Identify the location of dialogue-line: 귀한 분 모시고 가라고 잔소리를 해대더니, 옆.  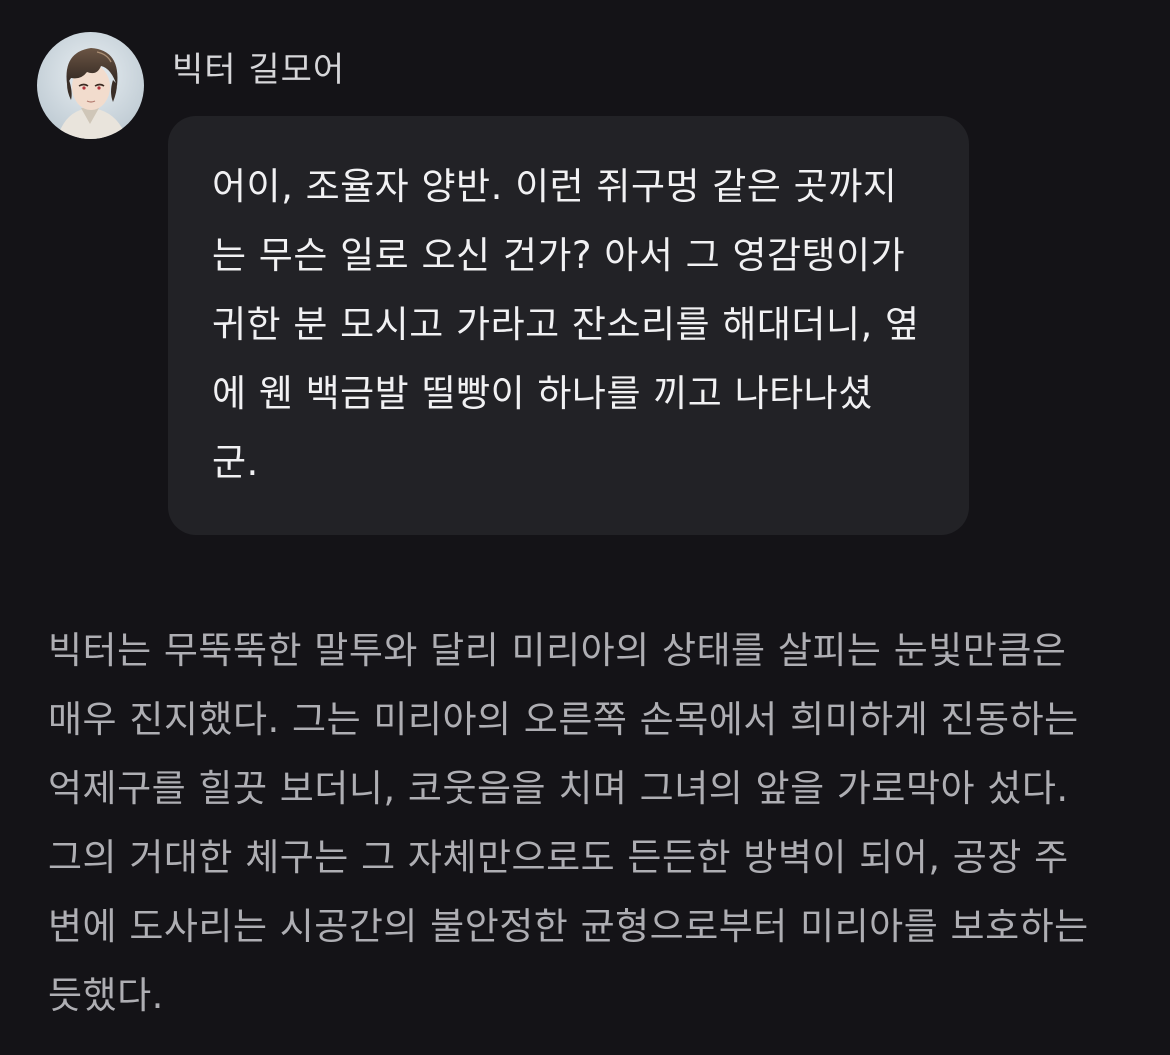
(566, 324).